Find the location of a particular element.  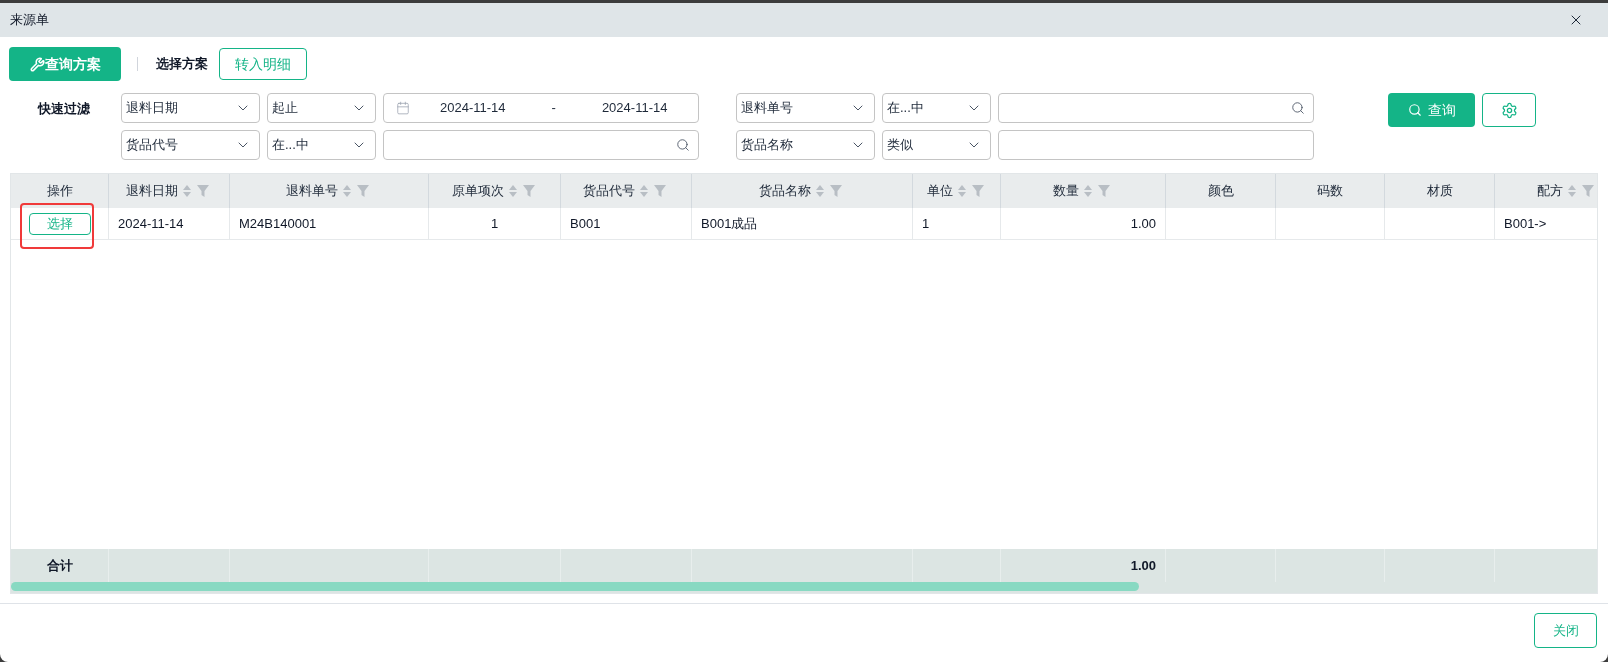

column-header: 退料日期 is located at coordinates (169, 191).